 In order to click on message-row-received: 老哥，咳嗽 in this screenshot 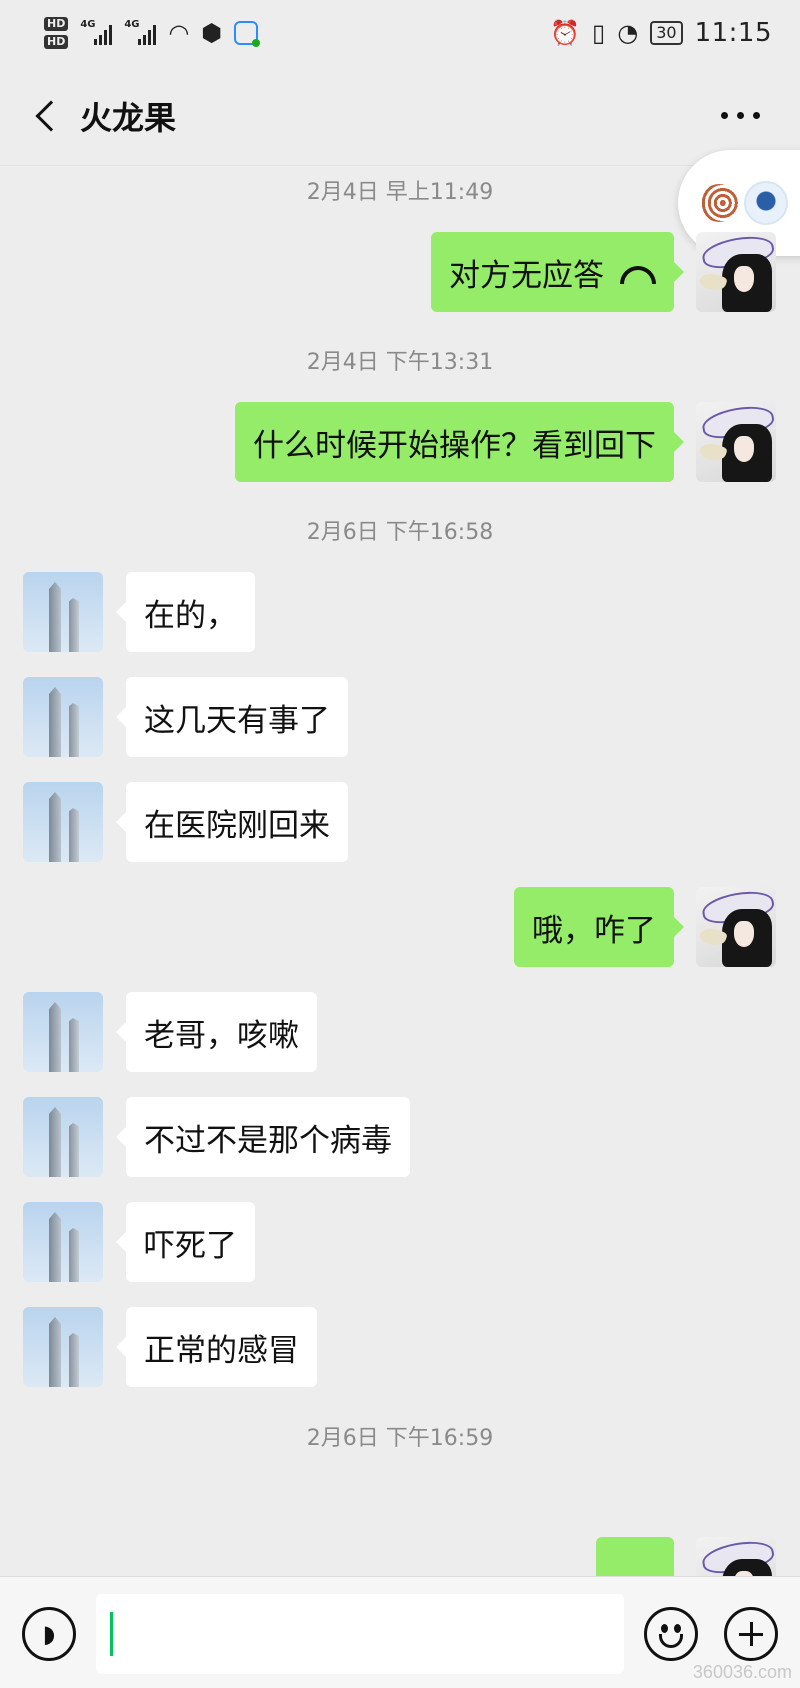, I will do `click(400, 1032)`.